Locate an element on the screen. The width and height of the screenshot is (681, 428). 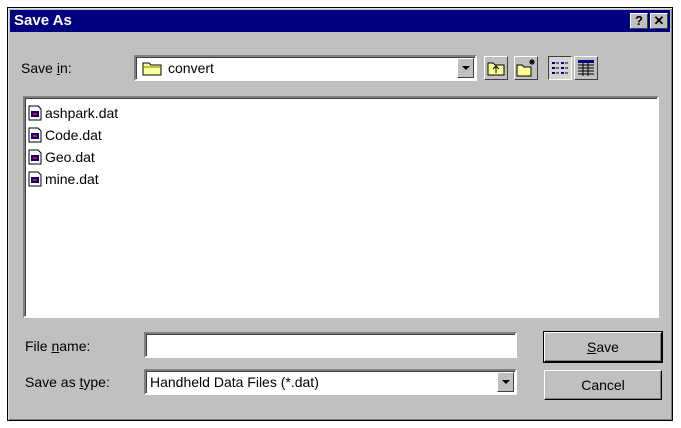
save-as-type-dropdown: Handheld Data Files (*.dat) is located at coordinates (330, 382).